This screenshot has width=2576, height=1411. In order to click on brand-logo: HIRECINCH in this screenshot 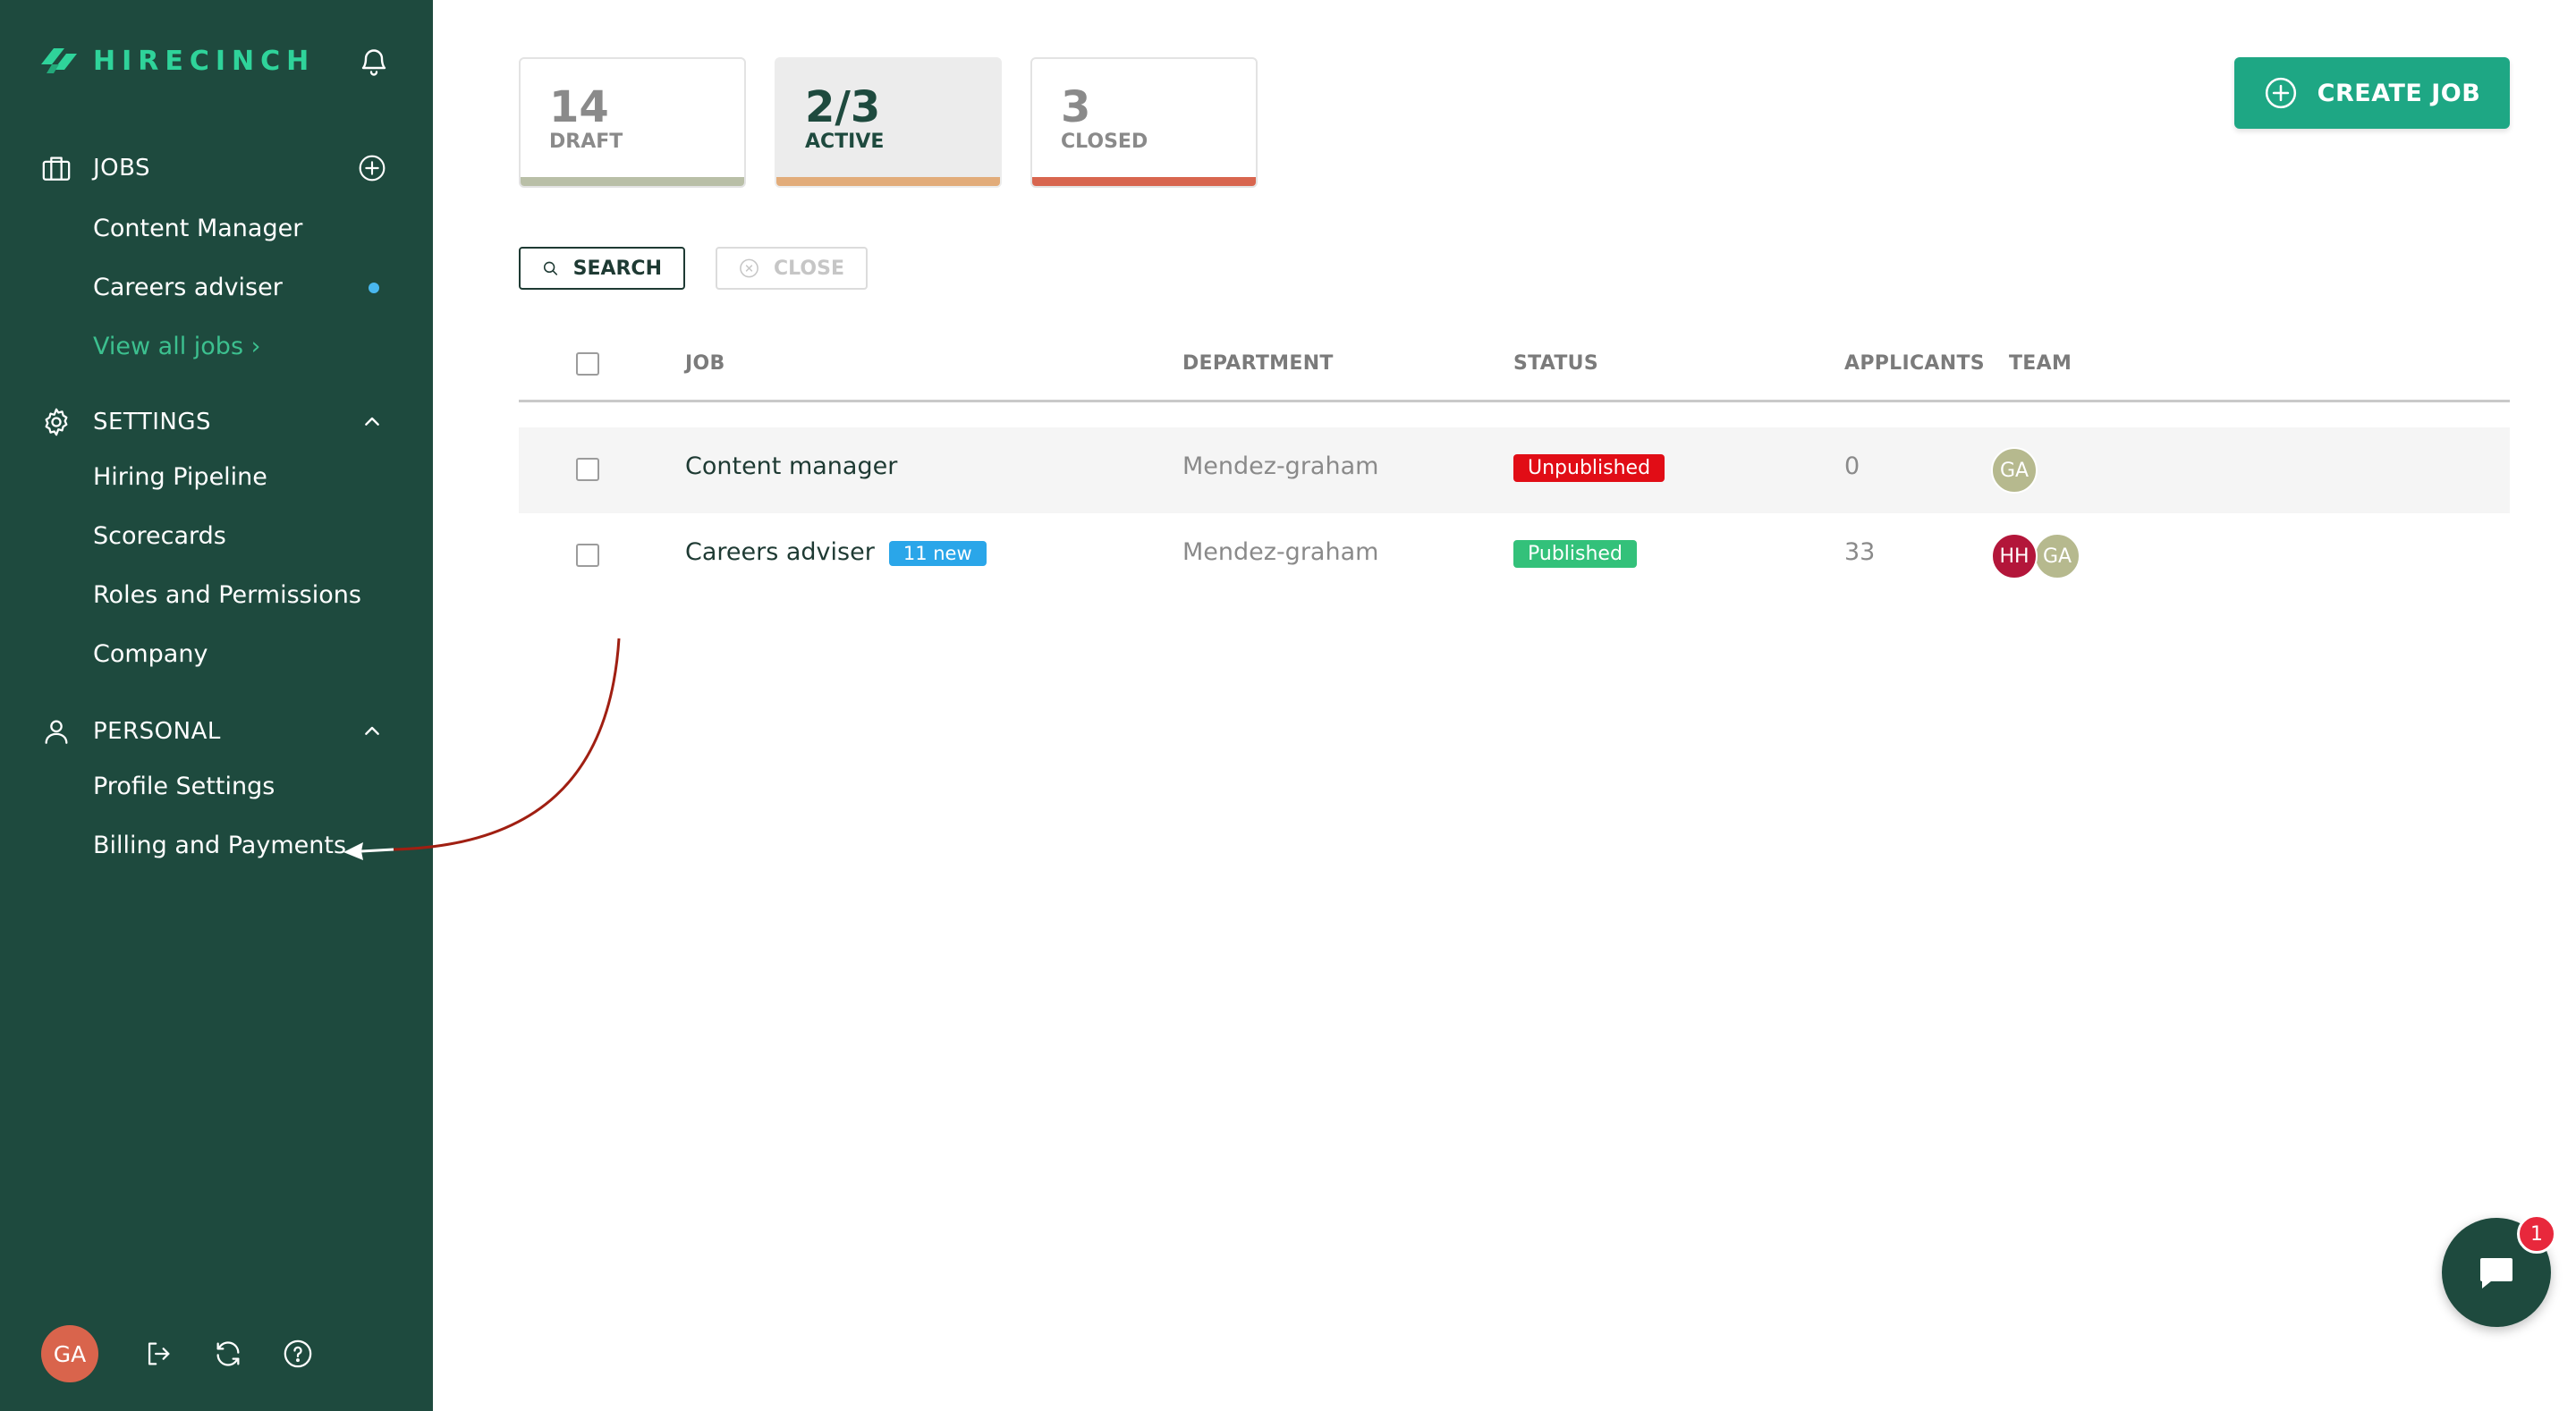, I will do `click(178, 61)`.